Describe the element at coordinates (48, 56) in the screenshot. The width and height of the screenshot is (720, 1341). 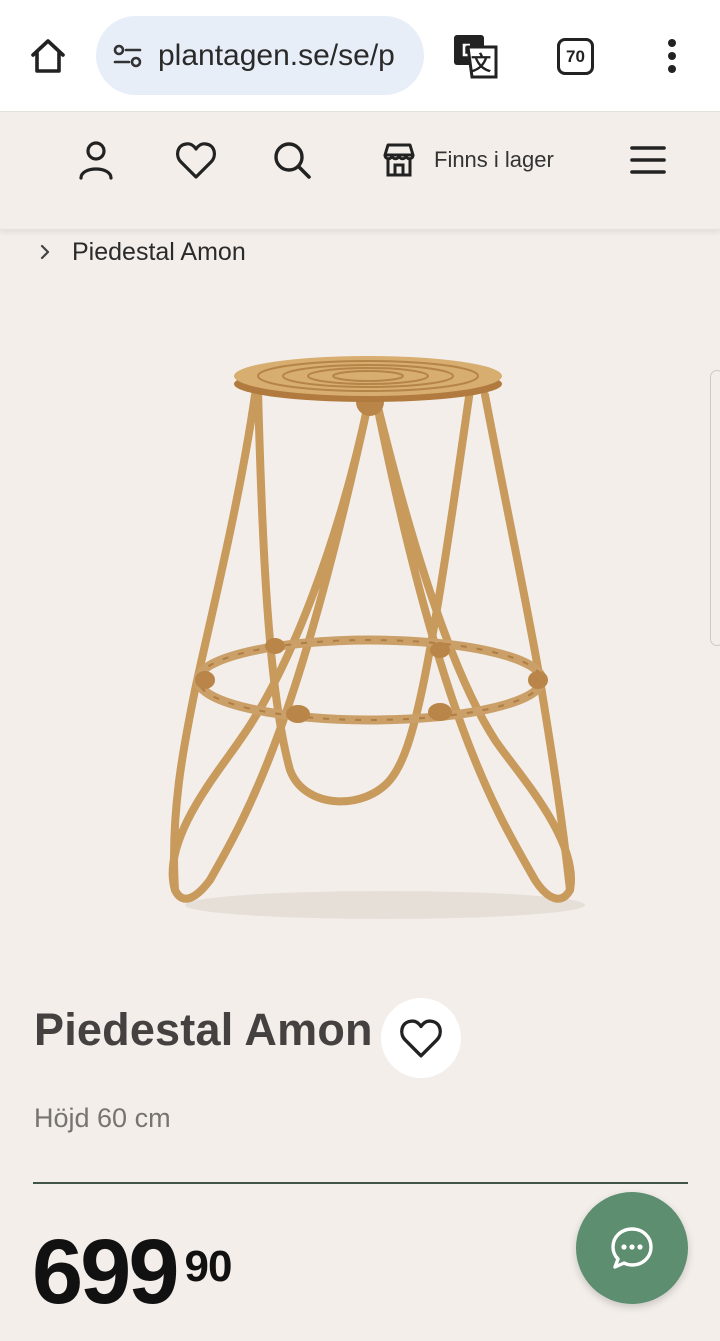
I see `home-icon` at that location.